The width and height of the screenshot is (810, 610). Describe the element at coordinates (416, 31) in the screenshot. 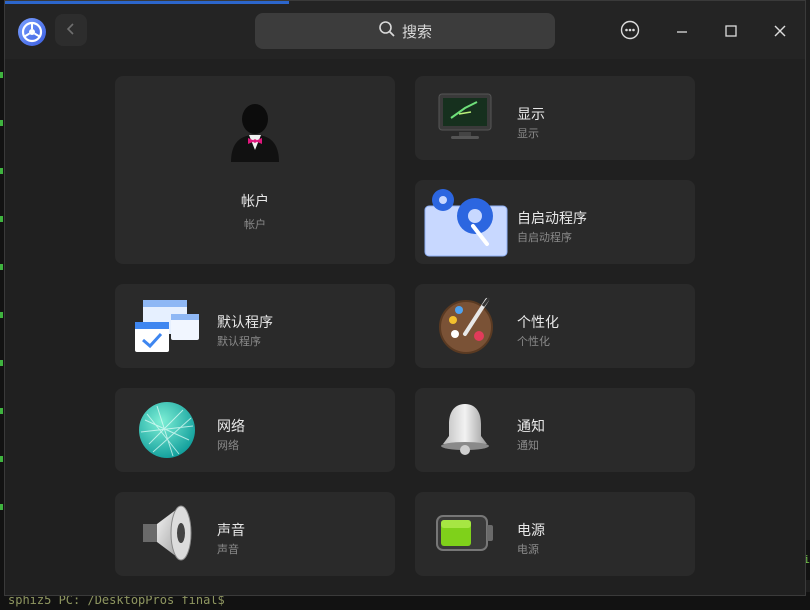

I see `search-label: 搜索` at that location.